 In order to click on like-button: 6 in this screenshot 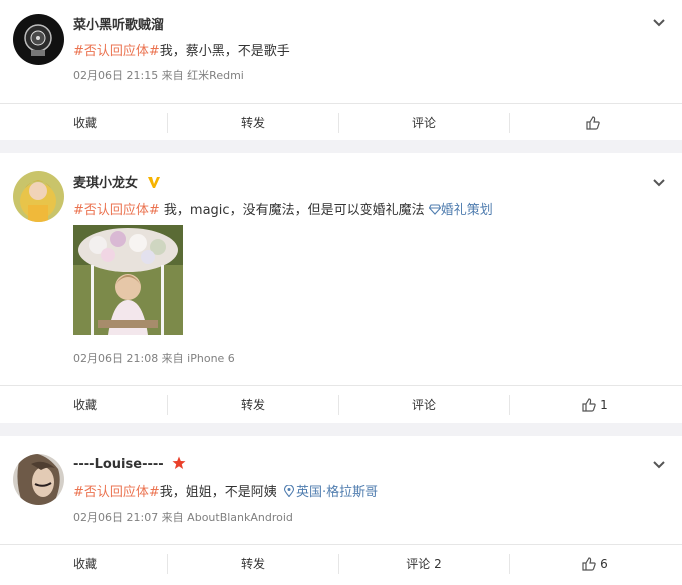, I will do `click(595, 563)`.